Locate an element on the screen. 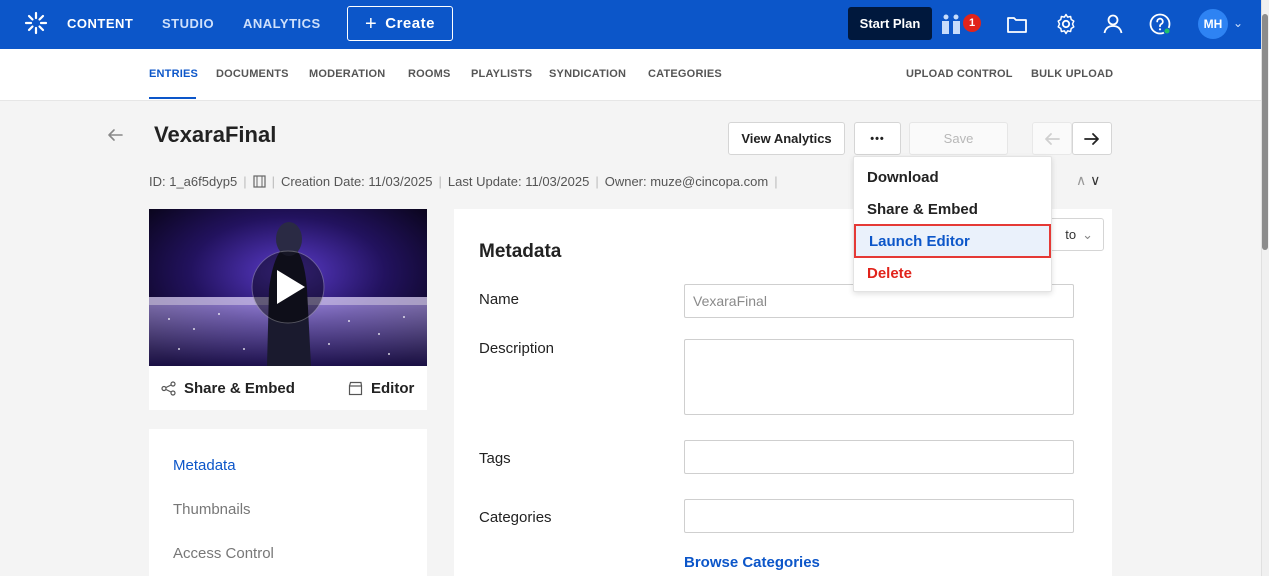  editor-link: Editor is located at coordinates (381, 388).